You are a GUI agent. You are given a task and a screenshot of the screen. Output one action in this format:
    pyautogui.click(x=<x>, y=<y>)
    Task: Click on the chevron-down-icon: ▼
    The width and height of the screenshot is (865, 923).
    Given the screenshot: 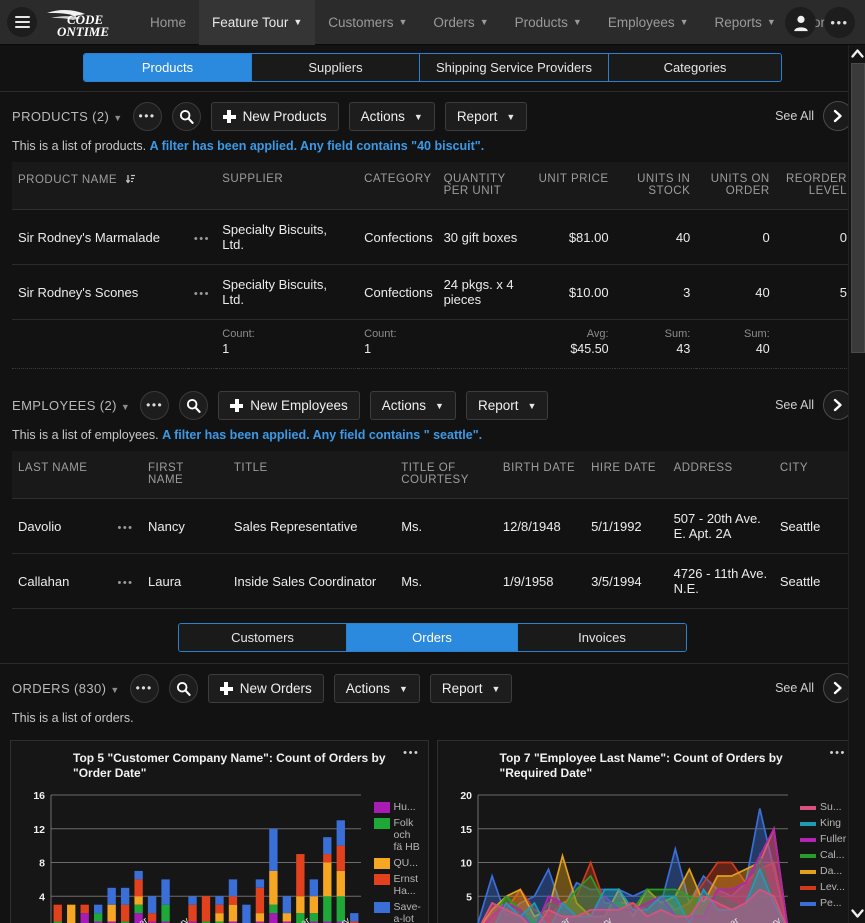 What is the action you would take?
    pyautogui.click(x=403, y=22)
    